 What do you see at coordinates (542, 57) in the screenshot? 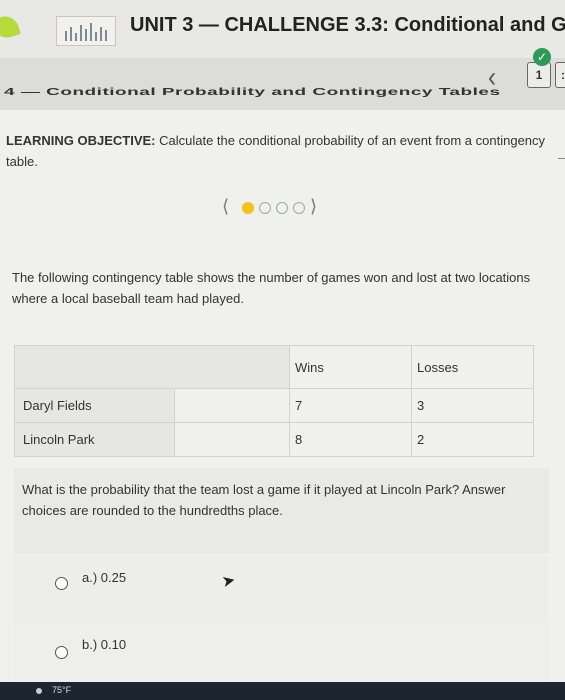
I see `check-icon: ✓` at bounding box center [542, 57].